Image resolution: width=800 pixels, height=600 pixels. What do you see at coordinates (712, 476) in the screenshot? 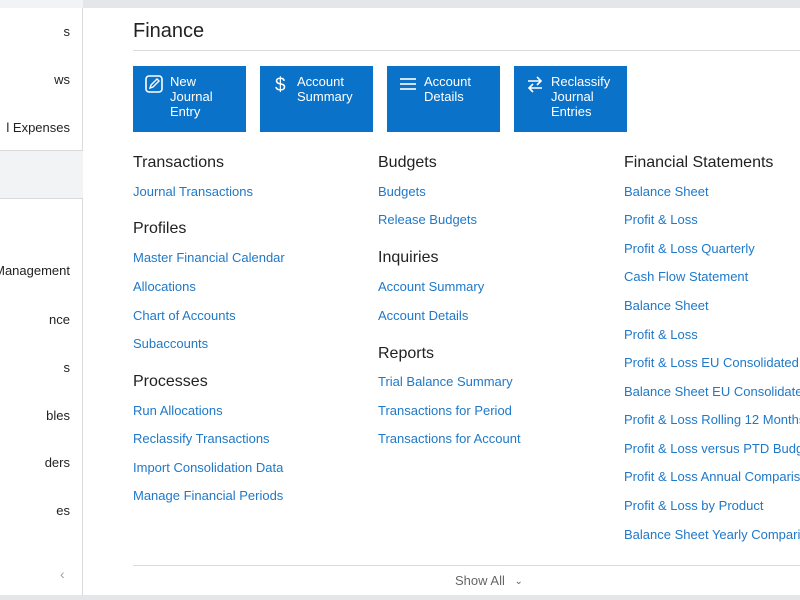
I see `link-profit-loss-annual-comparison: Profit & Loss Annual Comparison` at bounding box center [712, 476].